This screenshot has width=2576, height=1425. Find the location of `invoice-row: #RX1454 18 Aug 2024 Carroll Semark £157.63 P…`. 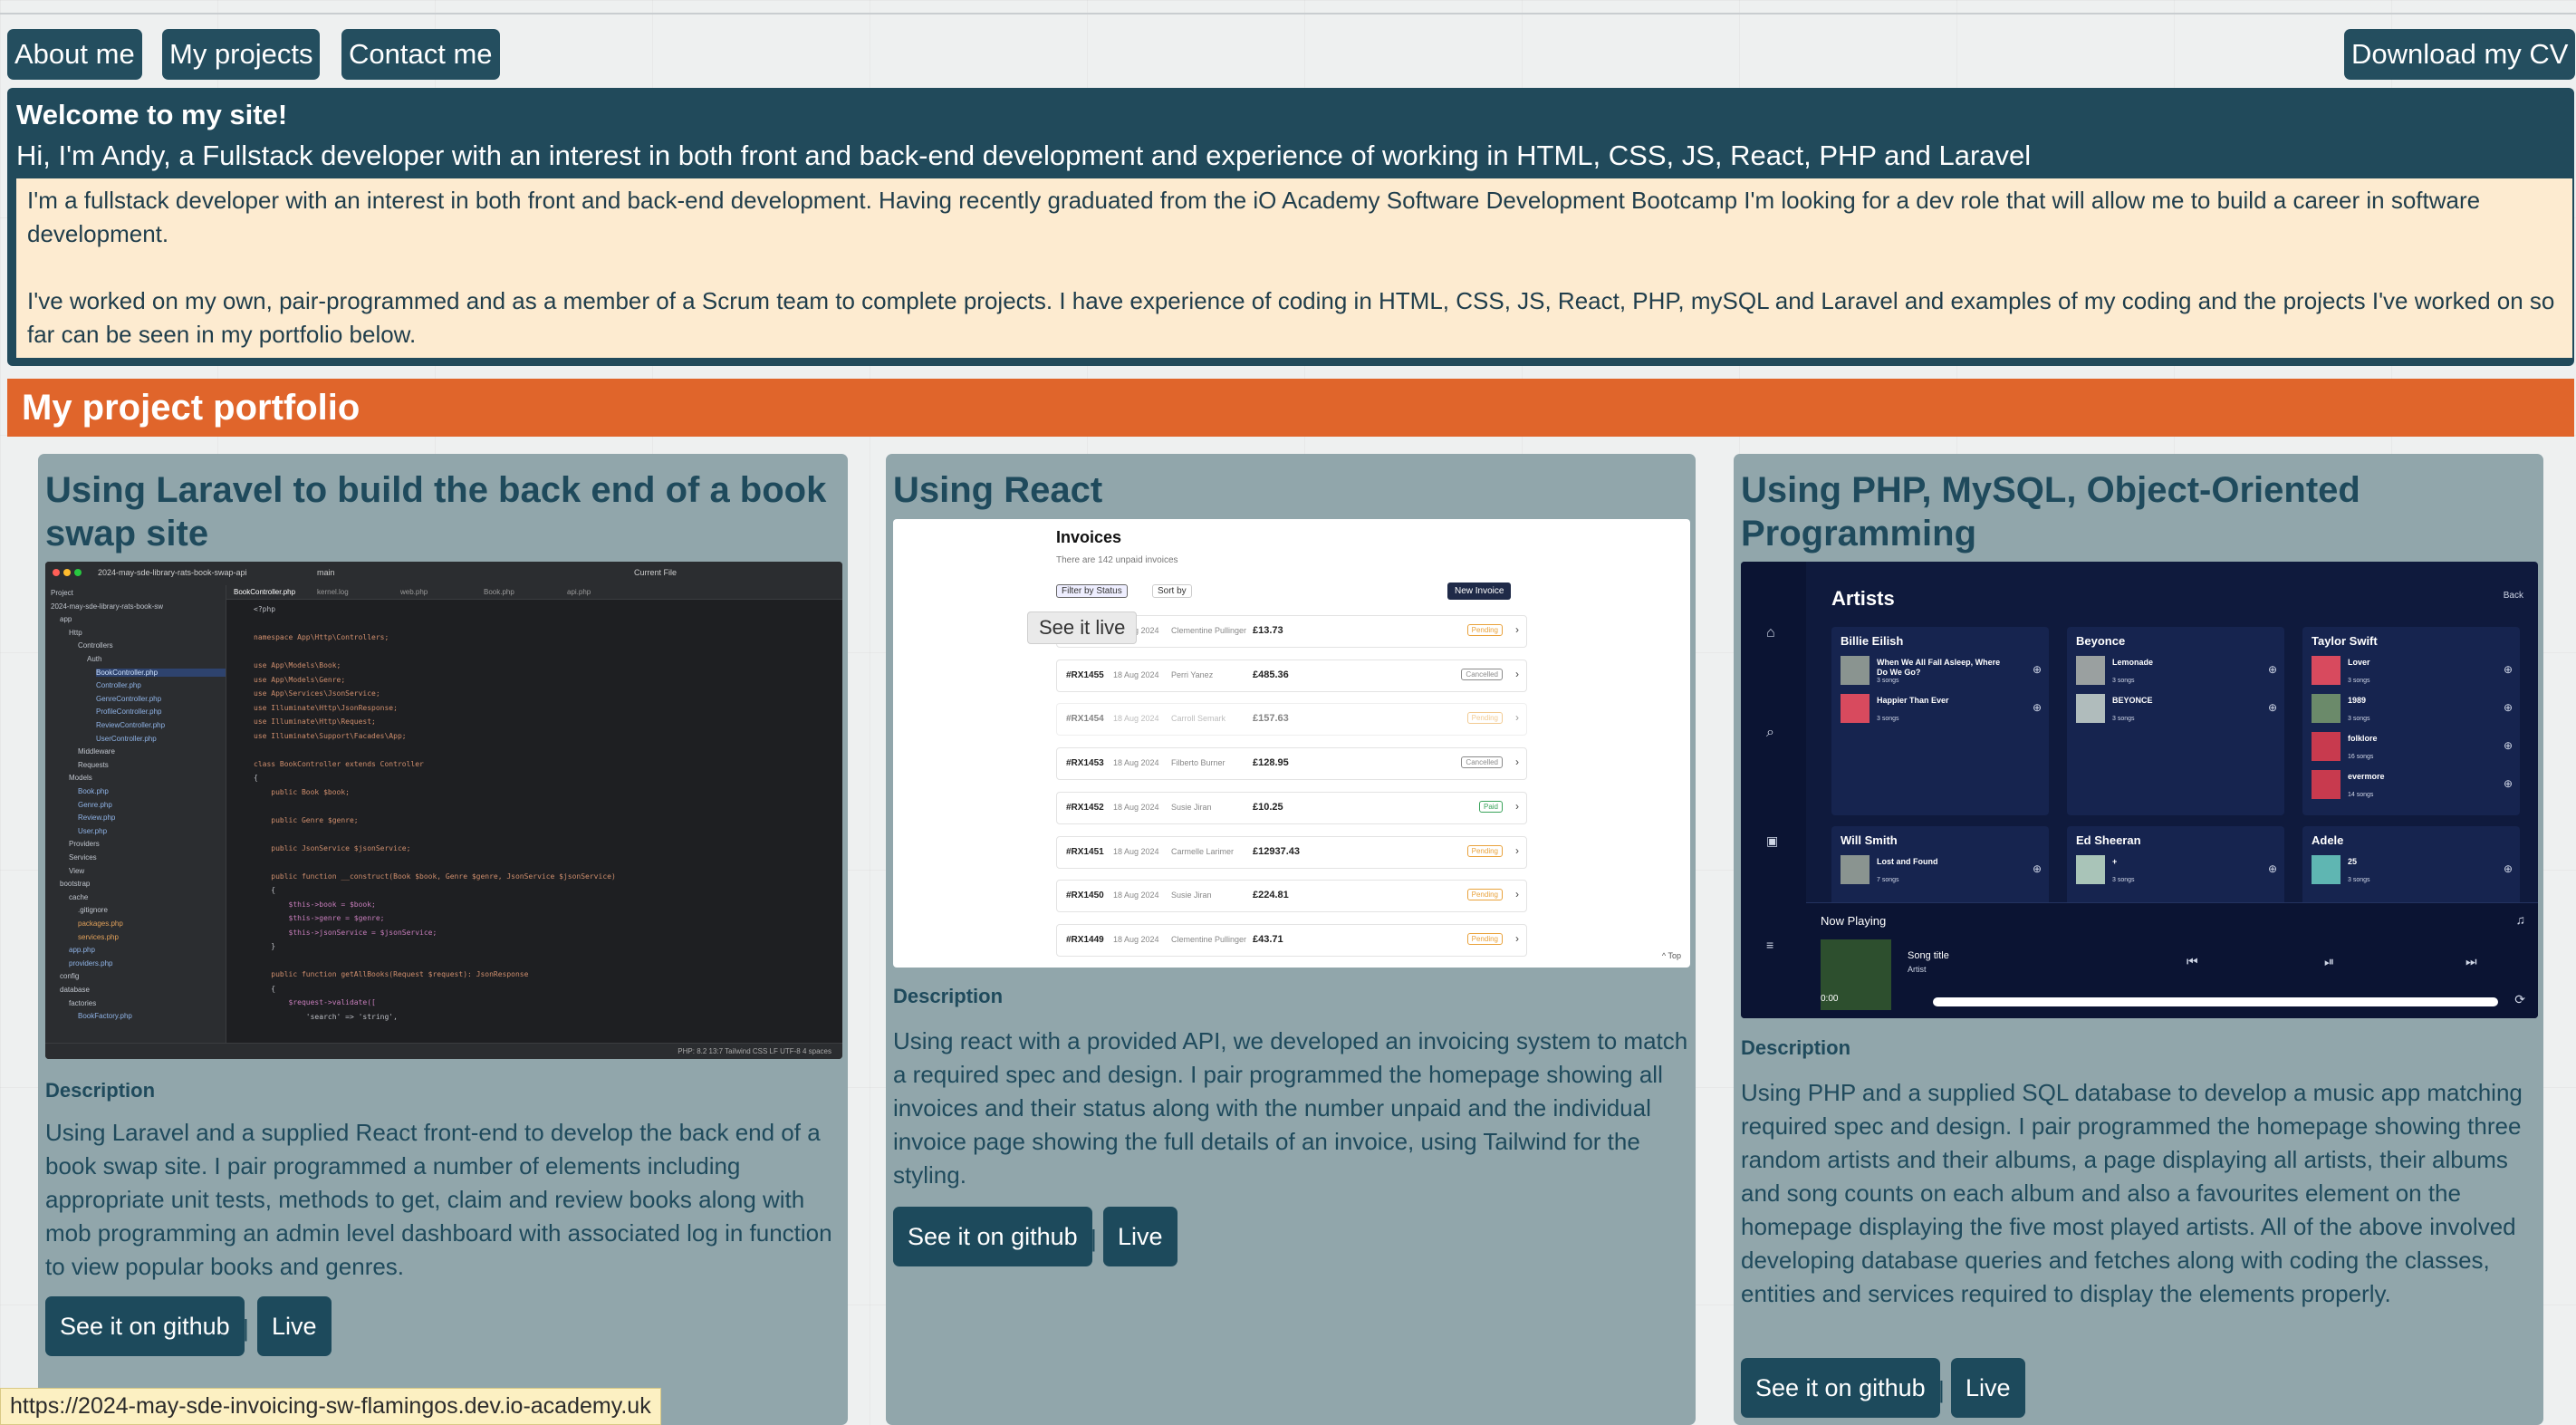

invoice-row: #RX1454 18 Aug 2024 Carroll Semark £157.63 P… is located at coordinates (1291, 720).